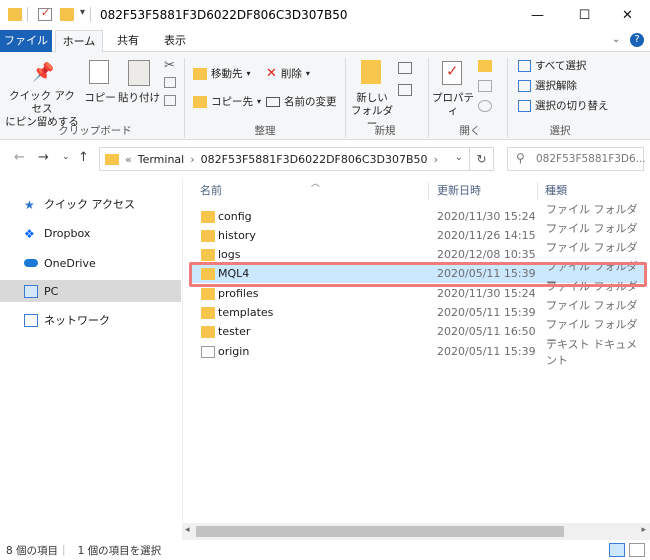  Describe the element at coordinates (524, 85) in the screenshot. I see `select-none-icon` at that location.